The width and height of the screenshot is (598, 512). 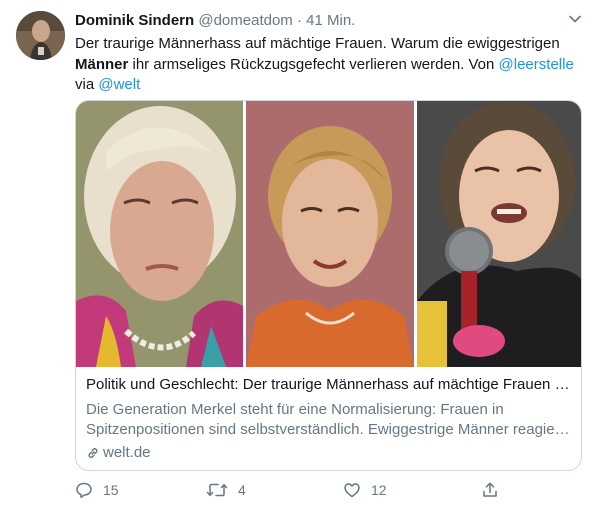 I want to click on tweet-text-part3: via, so click(x=87, y=84).